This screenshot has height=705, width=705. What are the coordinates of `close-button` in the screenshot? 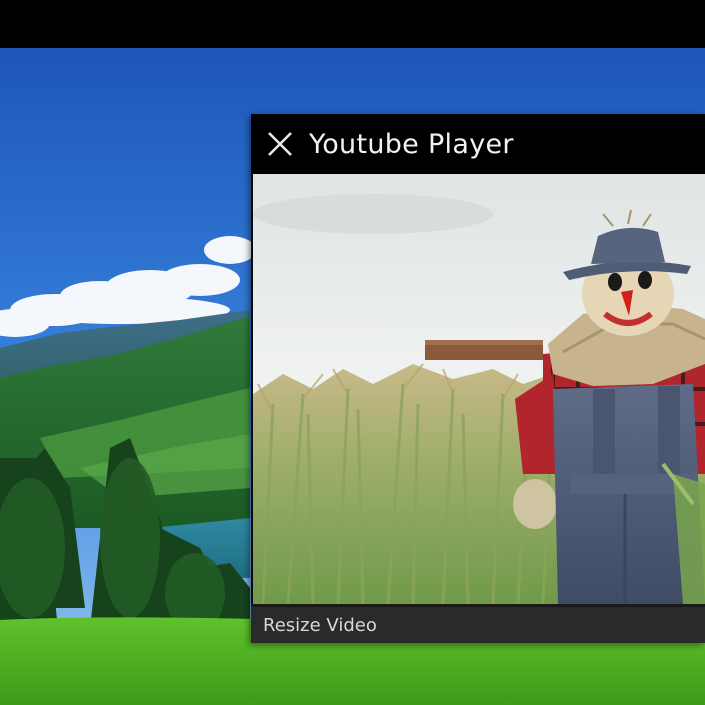 It's located at (280, 144).